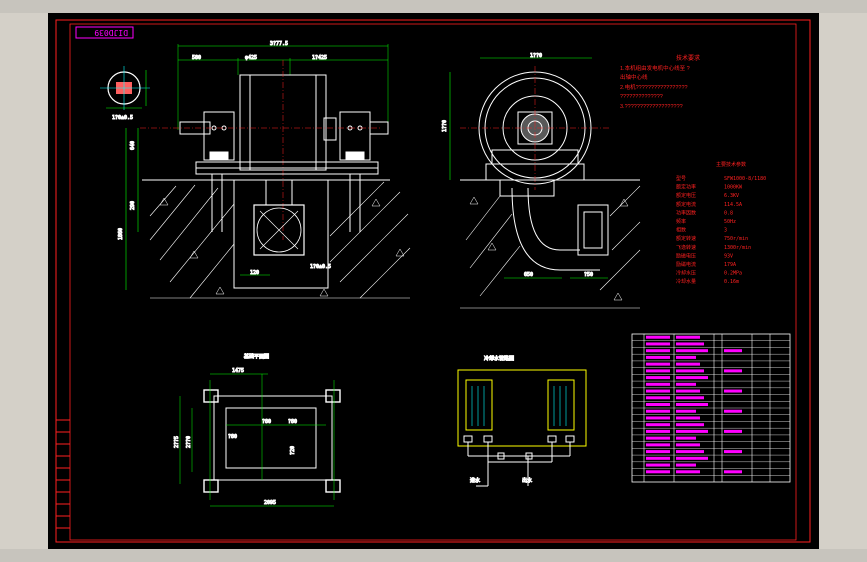 This screenshot has width=867, height=562. I want to click on tech-line-2: 出轴中心线, so click(634, 77).